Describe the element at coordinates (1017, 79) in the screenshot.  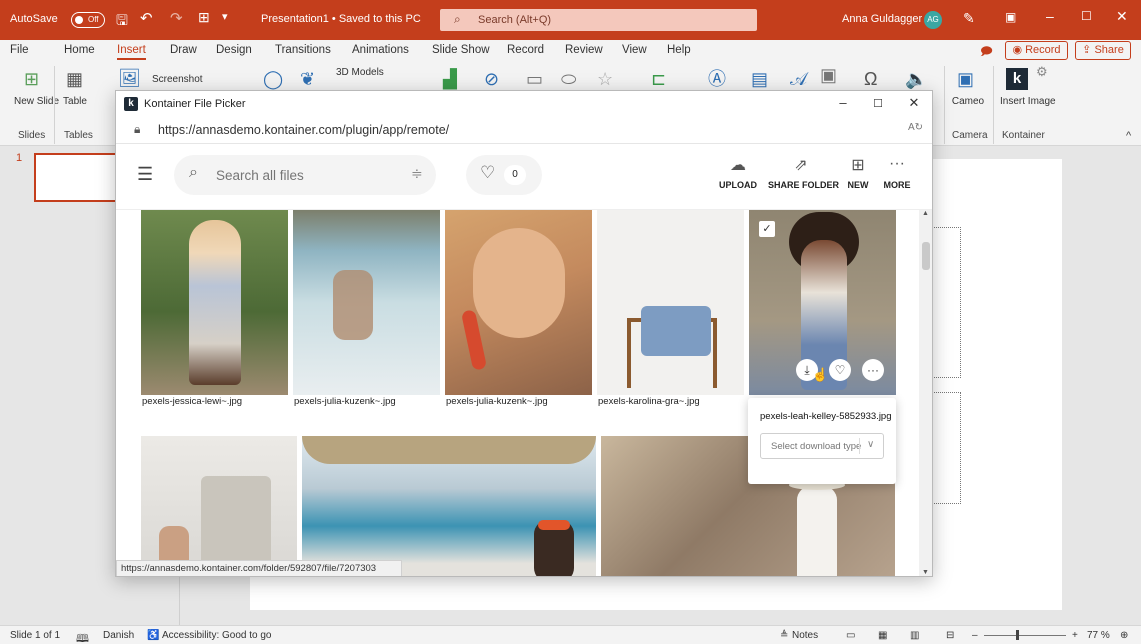
I see `kontainer-logo-icon: k` at that location.